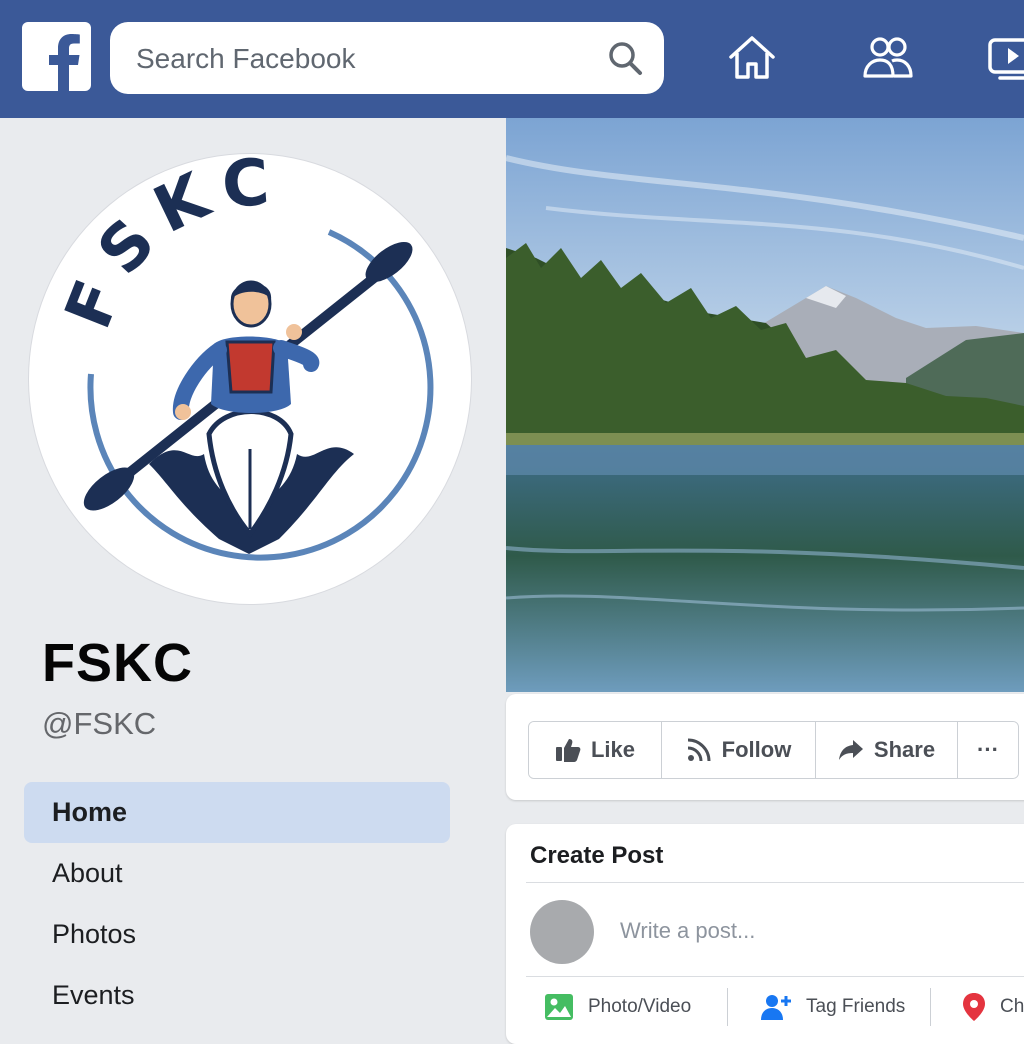  I want to click on like-button: Like, so click(595, 750).